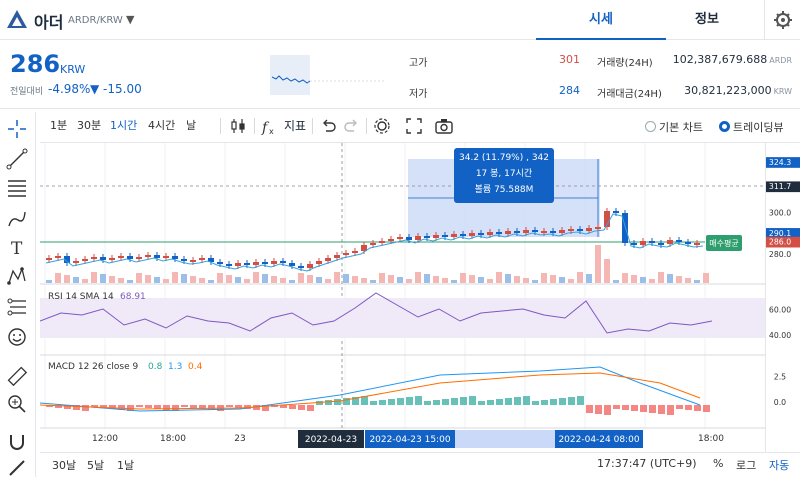 The image size is (800, 477). Describe the element at coordinates (418, 94) in the screenshot. I see `low-label: 저가` at that location.